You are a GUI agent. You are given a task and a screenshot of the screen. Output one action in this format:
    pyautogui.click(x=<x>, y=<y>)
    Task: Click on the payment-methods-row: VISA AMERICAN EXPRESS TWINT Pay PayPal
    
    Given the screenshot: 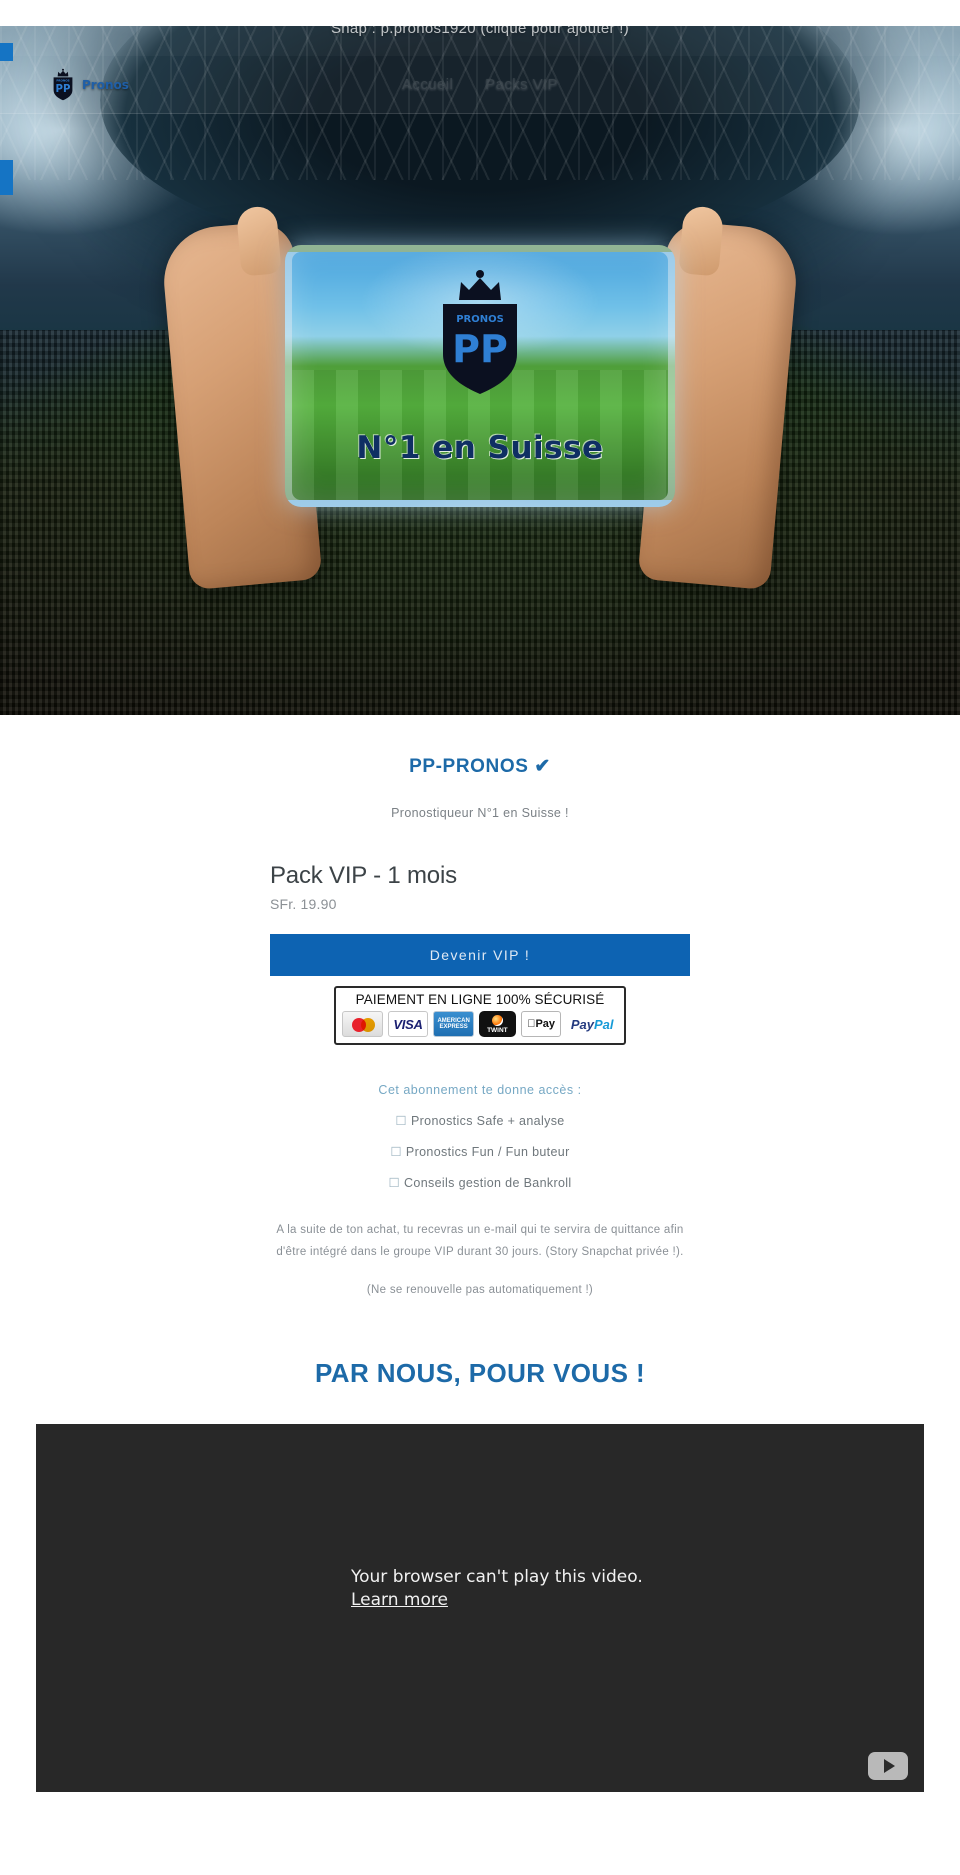 What is the action you would take?
    pyautogui.click(x=480, y=1024)
    